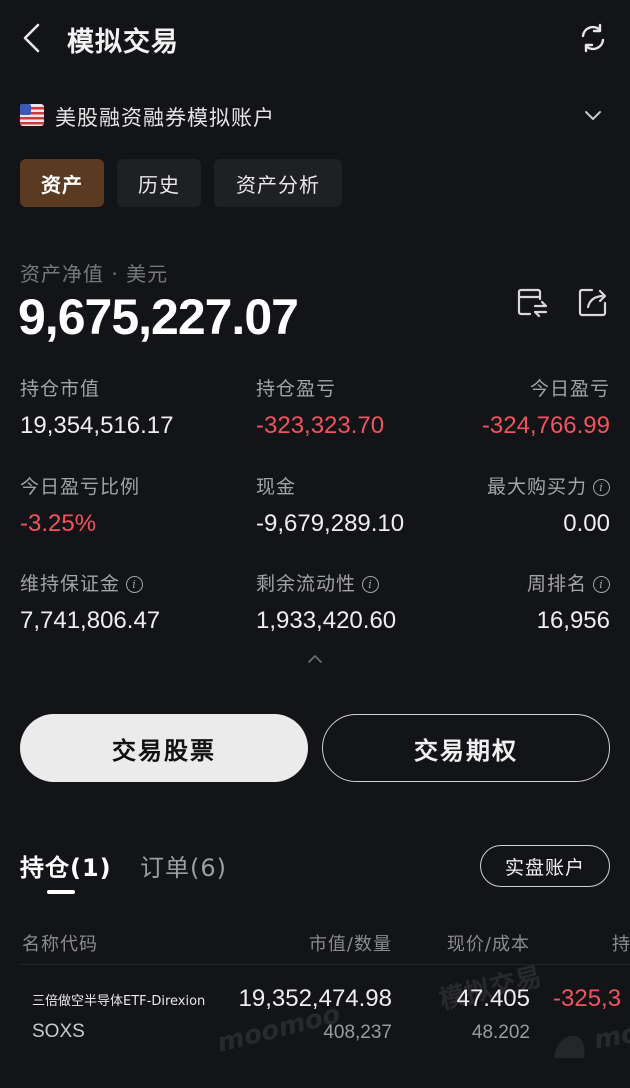 The image size is (630, 1088). What do you see at coordinates (164, 748) in the screenshot?
I see `trade-stock-button: 交易股票` at bounding box center [164, 748].